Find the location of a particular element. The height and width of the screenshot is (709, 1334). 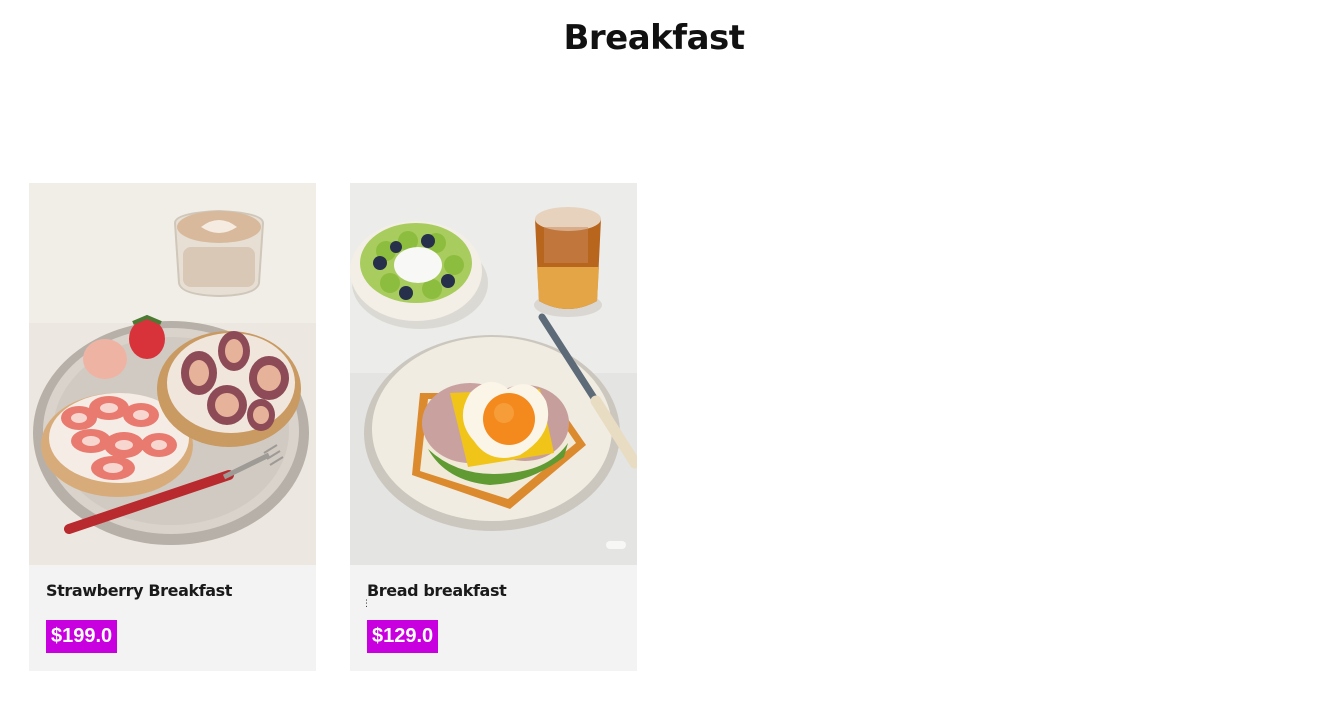

product-card-strawberry-breakfast: Strawberry Breakfast $199.0 is located at coordinates (172, 427).